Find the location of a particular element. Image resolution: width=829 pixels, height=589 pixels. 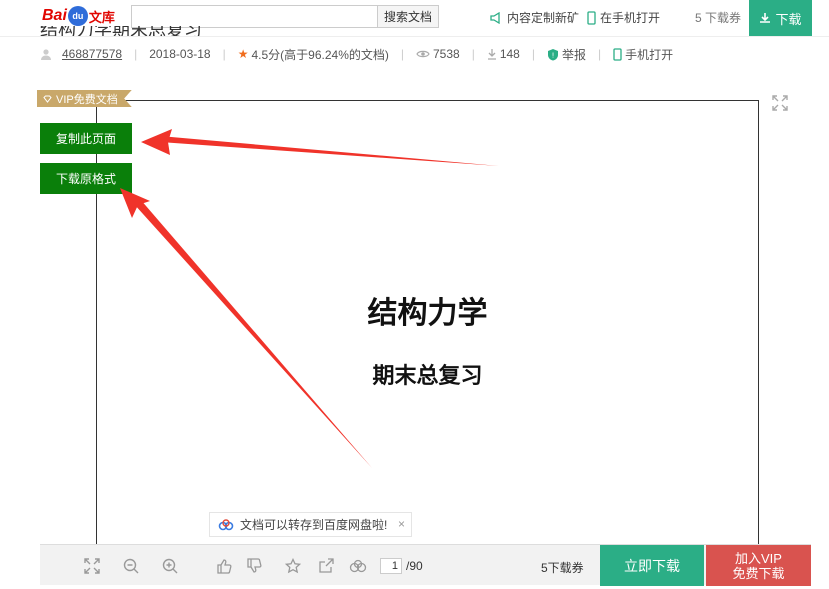

page-total: /90 is located at coordinates (414, 566).